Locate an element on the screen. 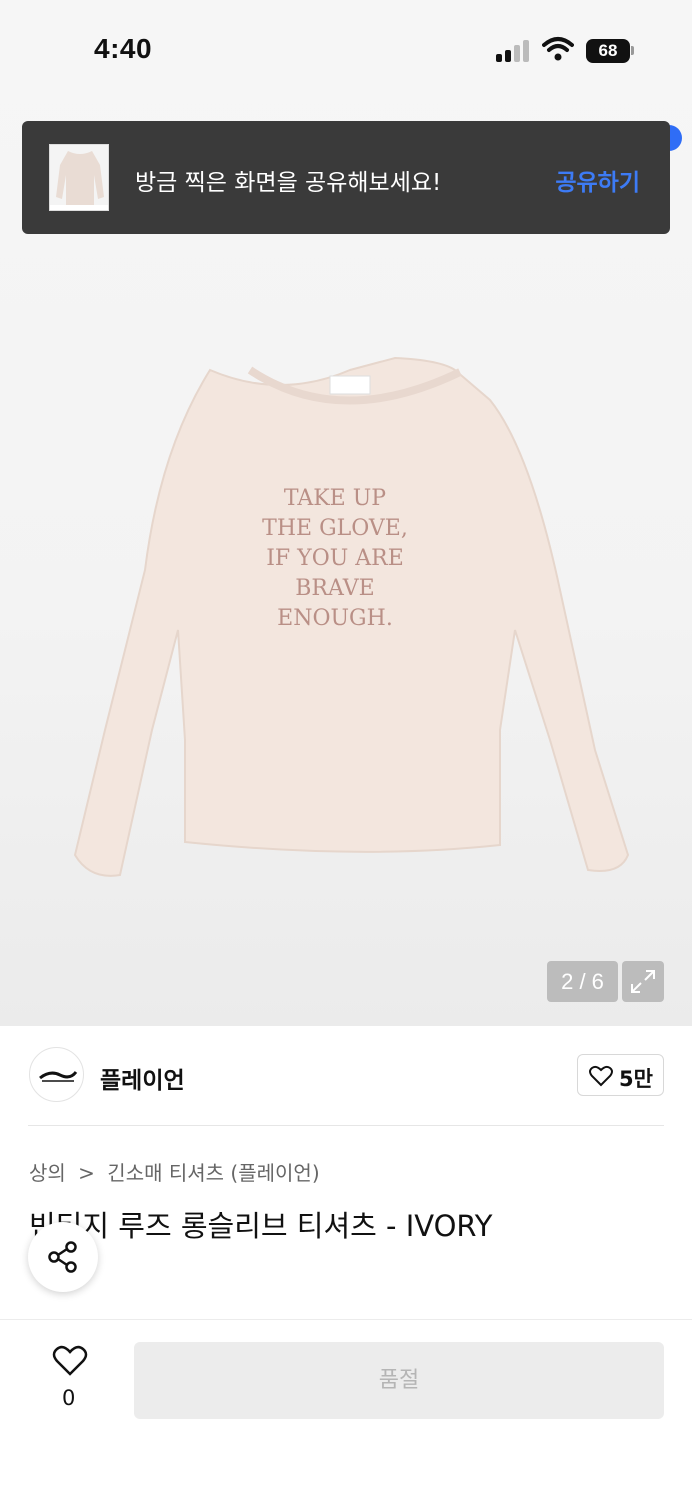  breadcrumb-category: 긴소매 티셔츠 (플레이언) is located at coordinates (213, 1173).